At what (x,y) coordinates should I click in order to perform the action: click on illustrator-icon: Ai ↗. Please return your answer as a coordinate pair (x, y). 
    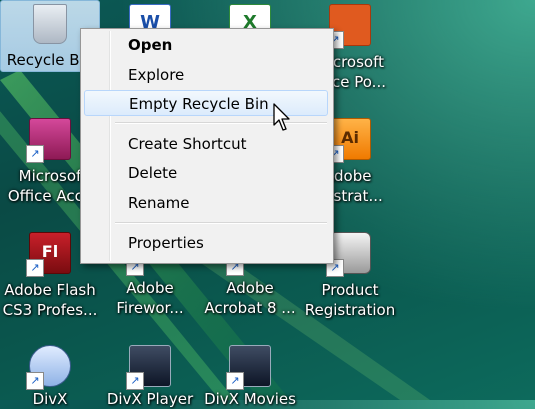
    Looking at the image, I should click on (348, 140).